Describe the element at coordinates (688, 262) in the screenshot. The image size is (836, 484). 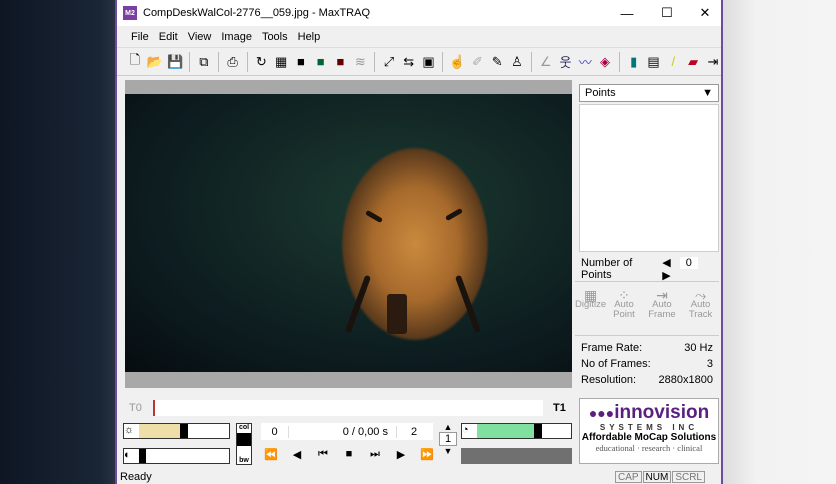
I see `num-points-field: 0` at that location.